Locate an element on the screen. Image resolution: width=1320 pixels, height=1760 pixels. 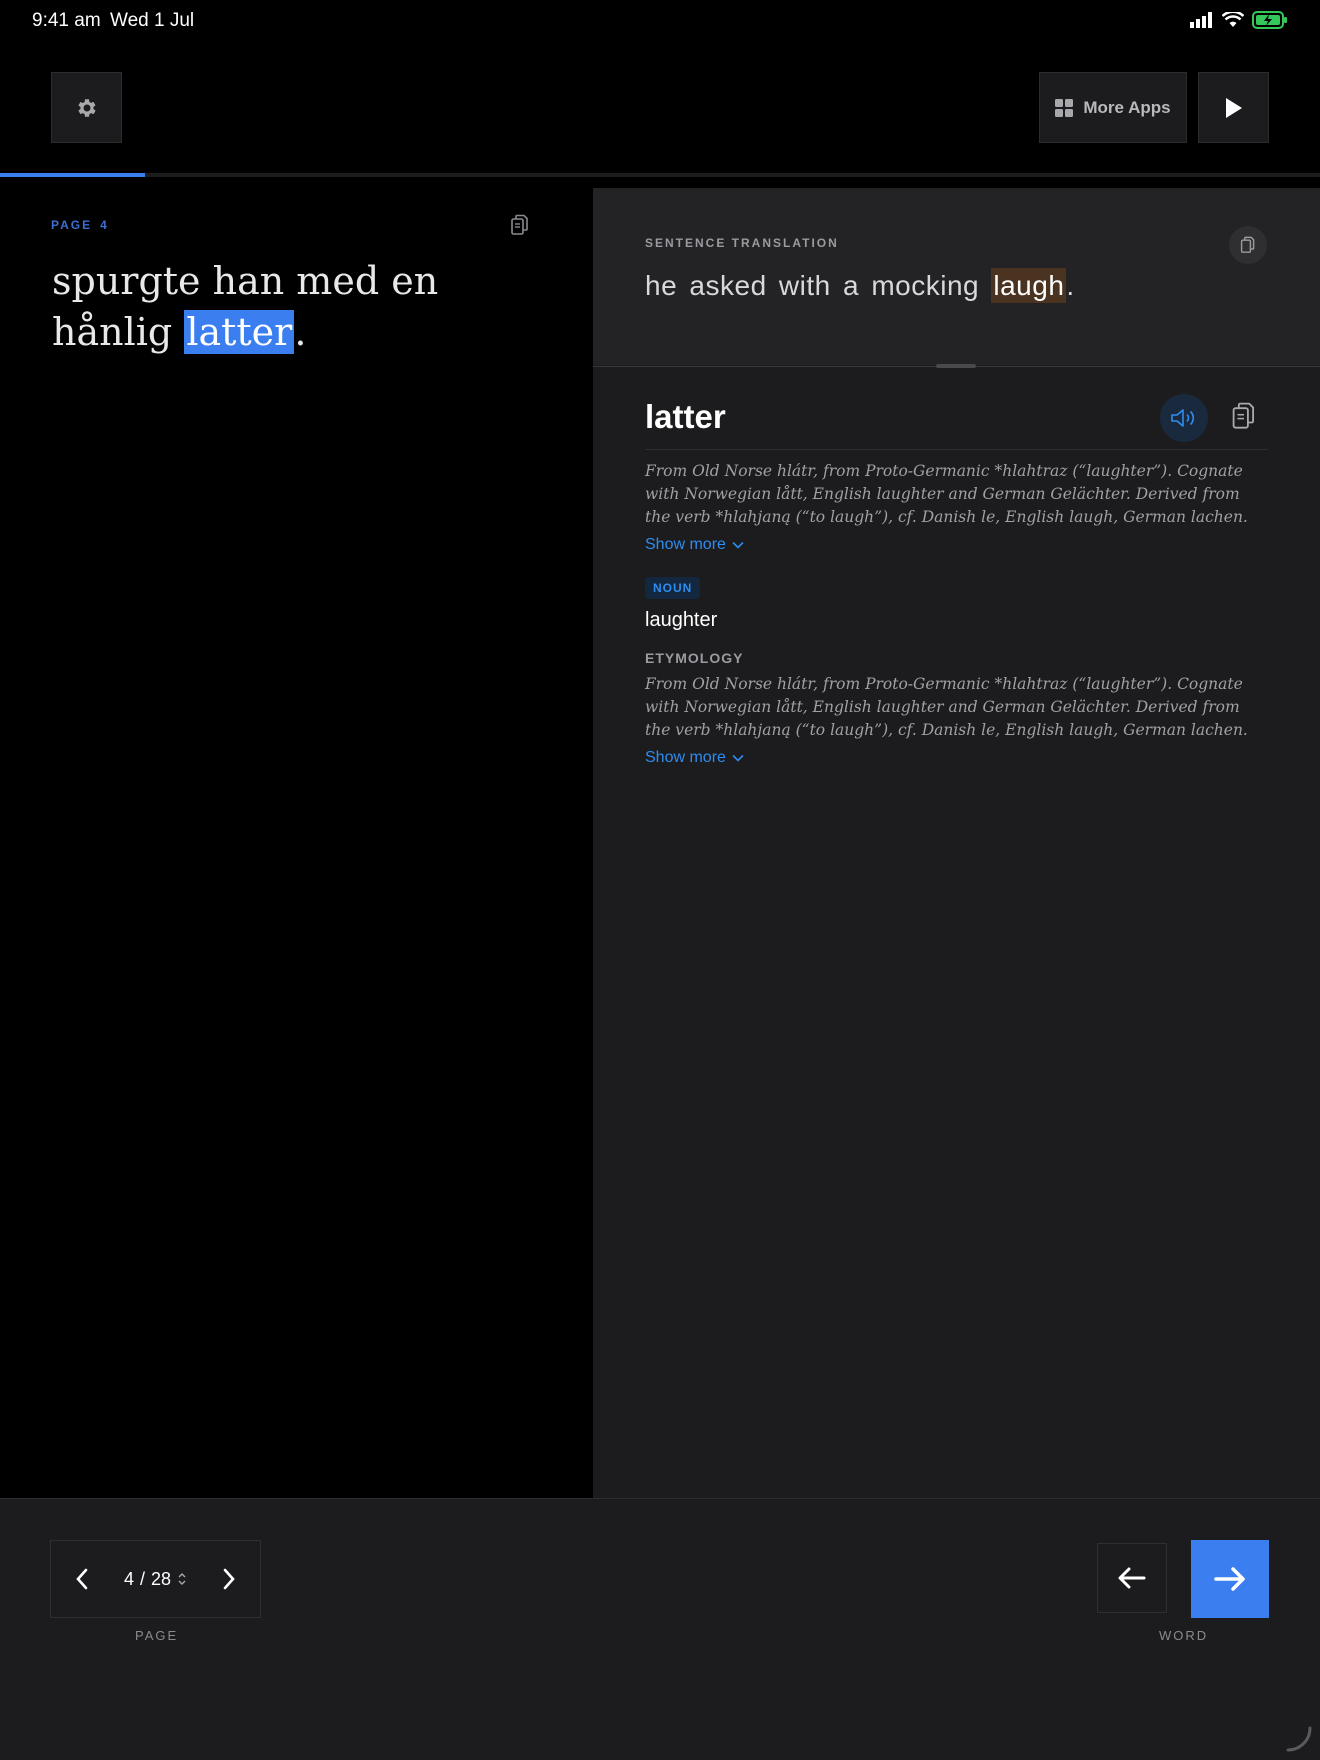
copy-word-button is located at coordinates (1244, 418).